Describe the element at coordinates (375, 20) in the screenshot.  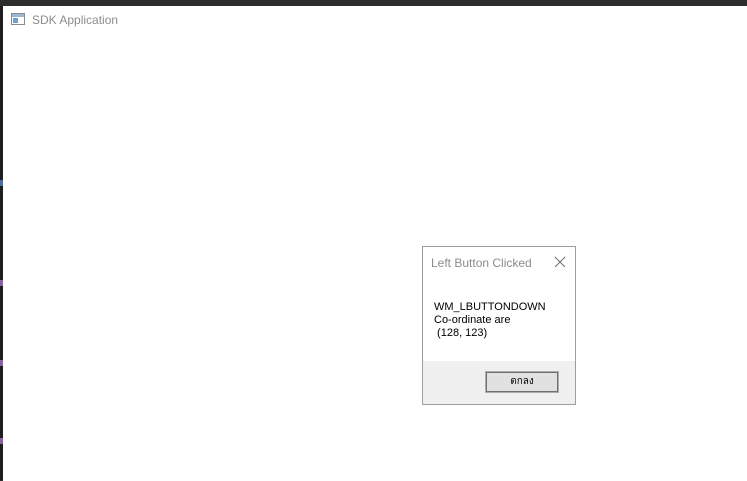
I see `main-window-titlebar: SDK Application` at that location.